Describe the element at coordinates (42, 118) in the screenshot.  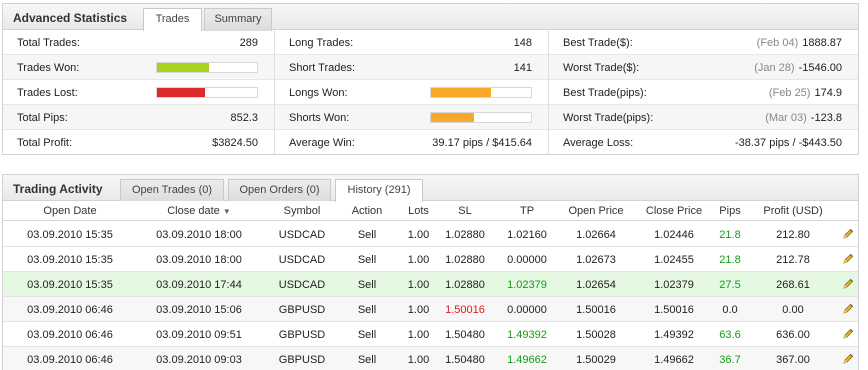
I see `stat-label: Total Pips:` at that location.